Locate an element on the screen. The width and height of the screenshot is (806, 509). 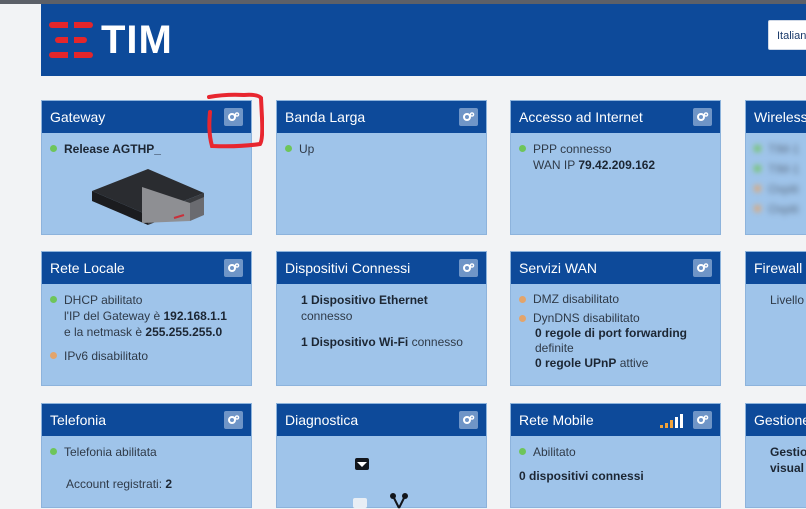
wifi-devices-state: connesso is located at coordinates (437, 342).